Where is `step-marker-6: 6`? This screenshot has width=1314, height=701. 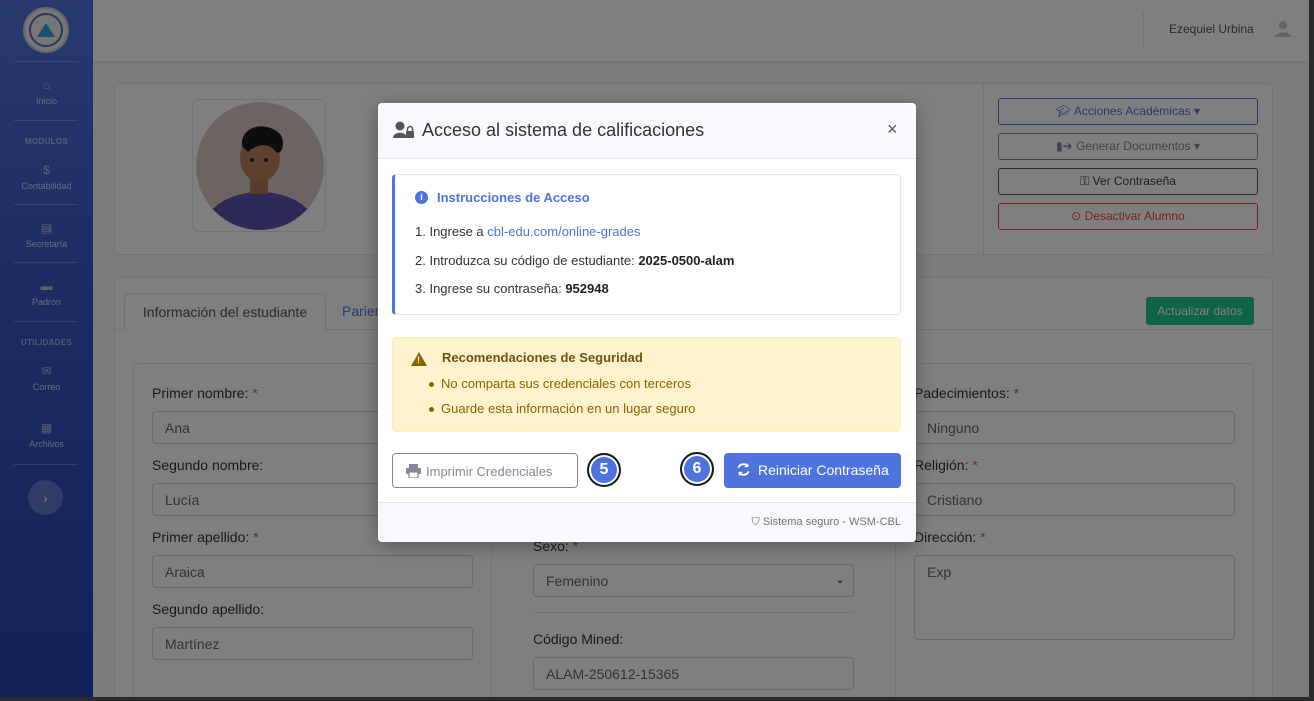 step-marker-6: 6 is located at coordinates (697, 469).